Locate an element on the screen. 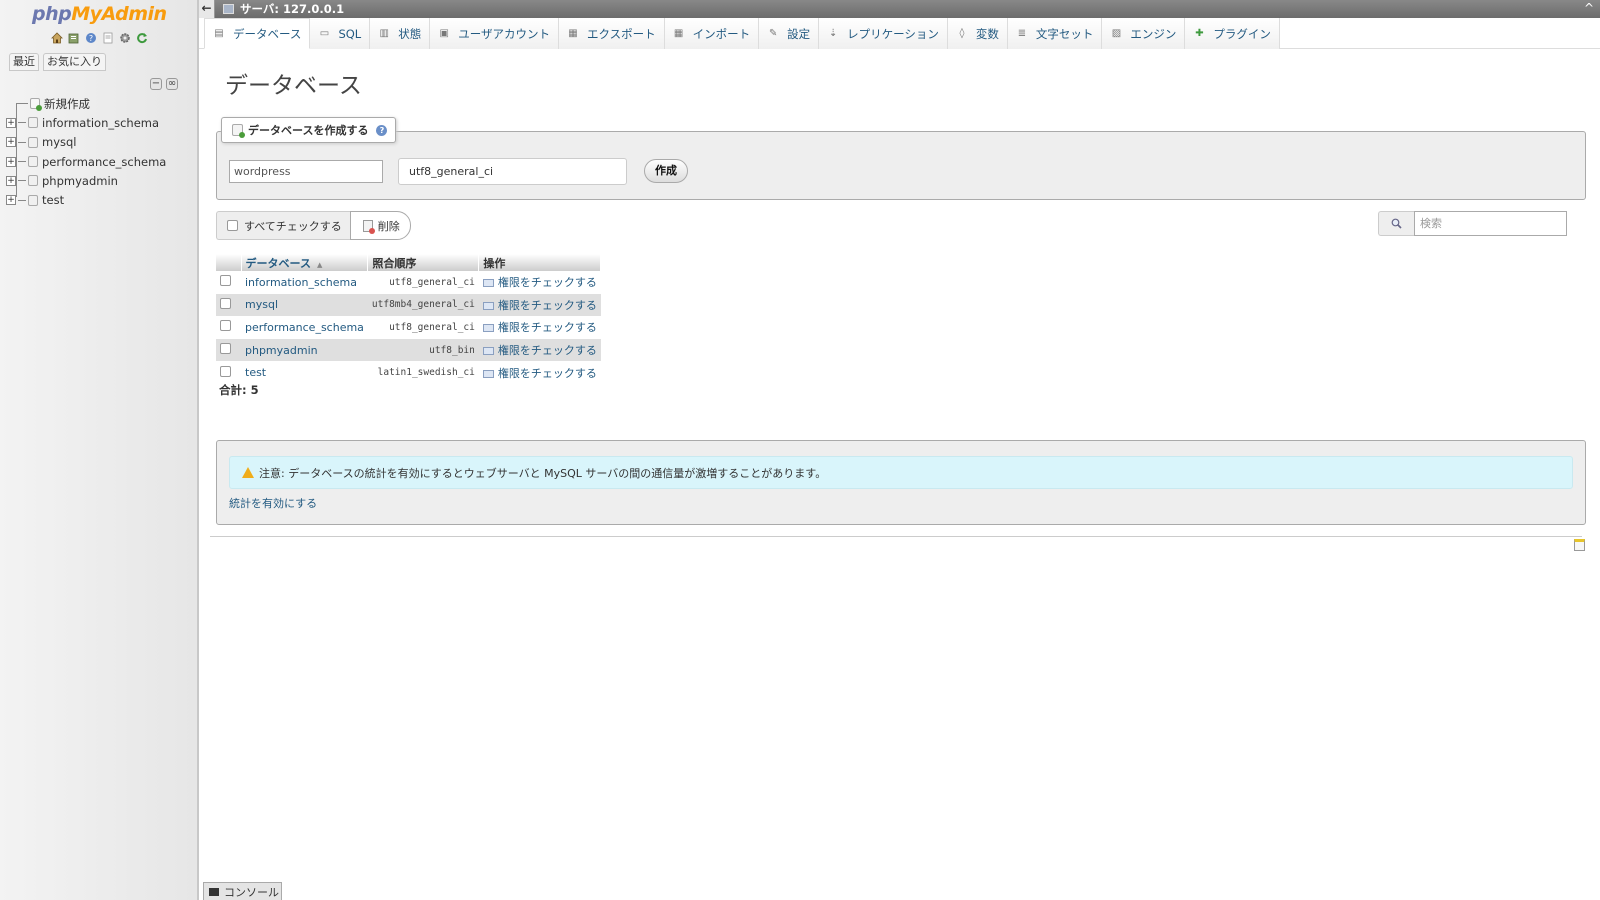 The image size is (1600, 900). database-name-link: information_schema is located at coordinates (304, 282).